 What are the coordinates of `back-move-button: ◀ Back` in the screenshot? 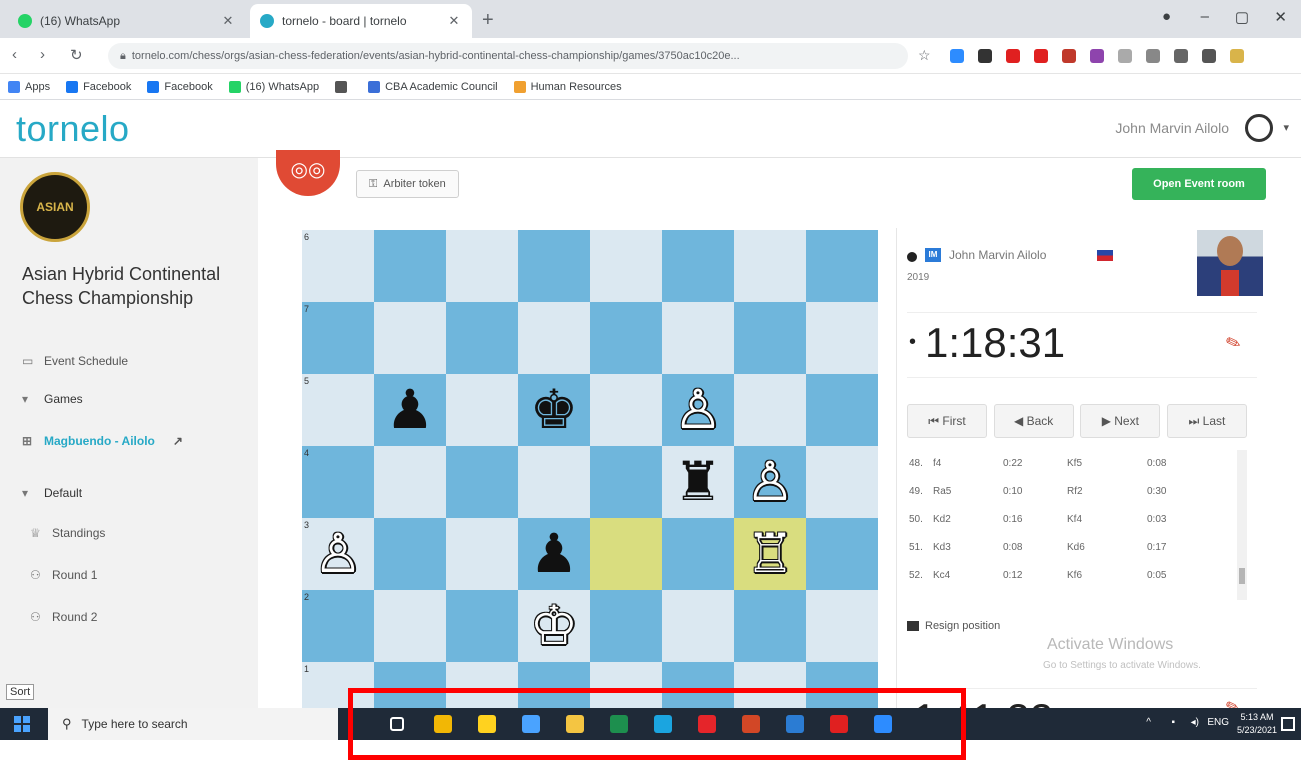 It's located at (1033, 421).